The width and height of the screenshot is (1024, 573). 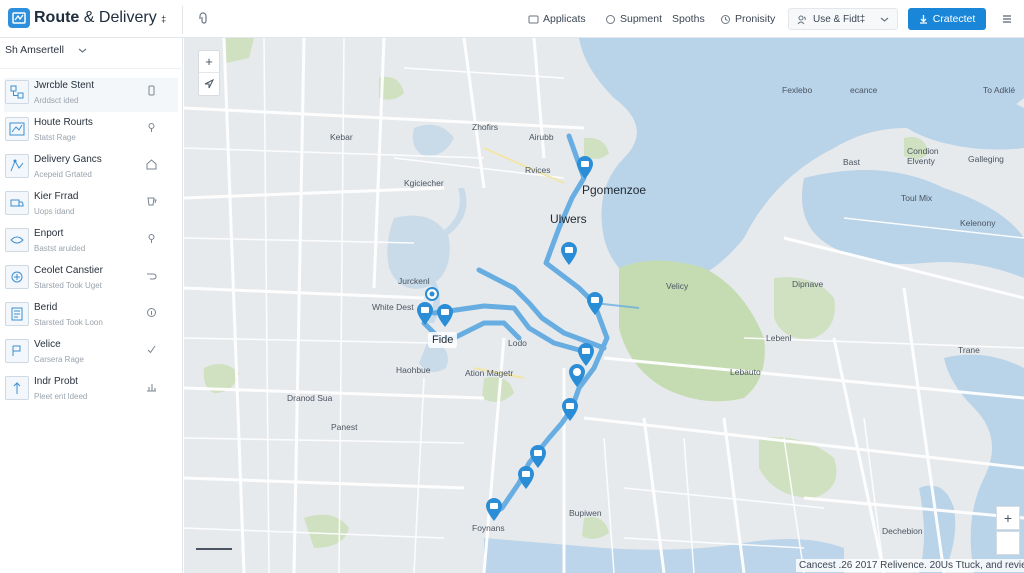 I want to click on sidebar-item: Indr Probt Pleet ent ldeed, so click(x=91, y=391).